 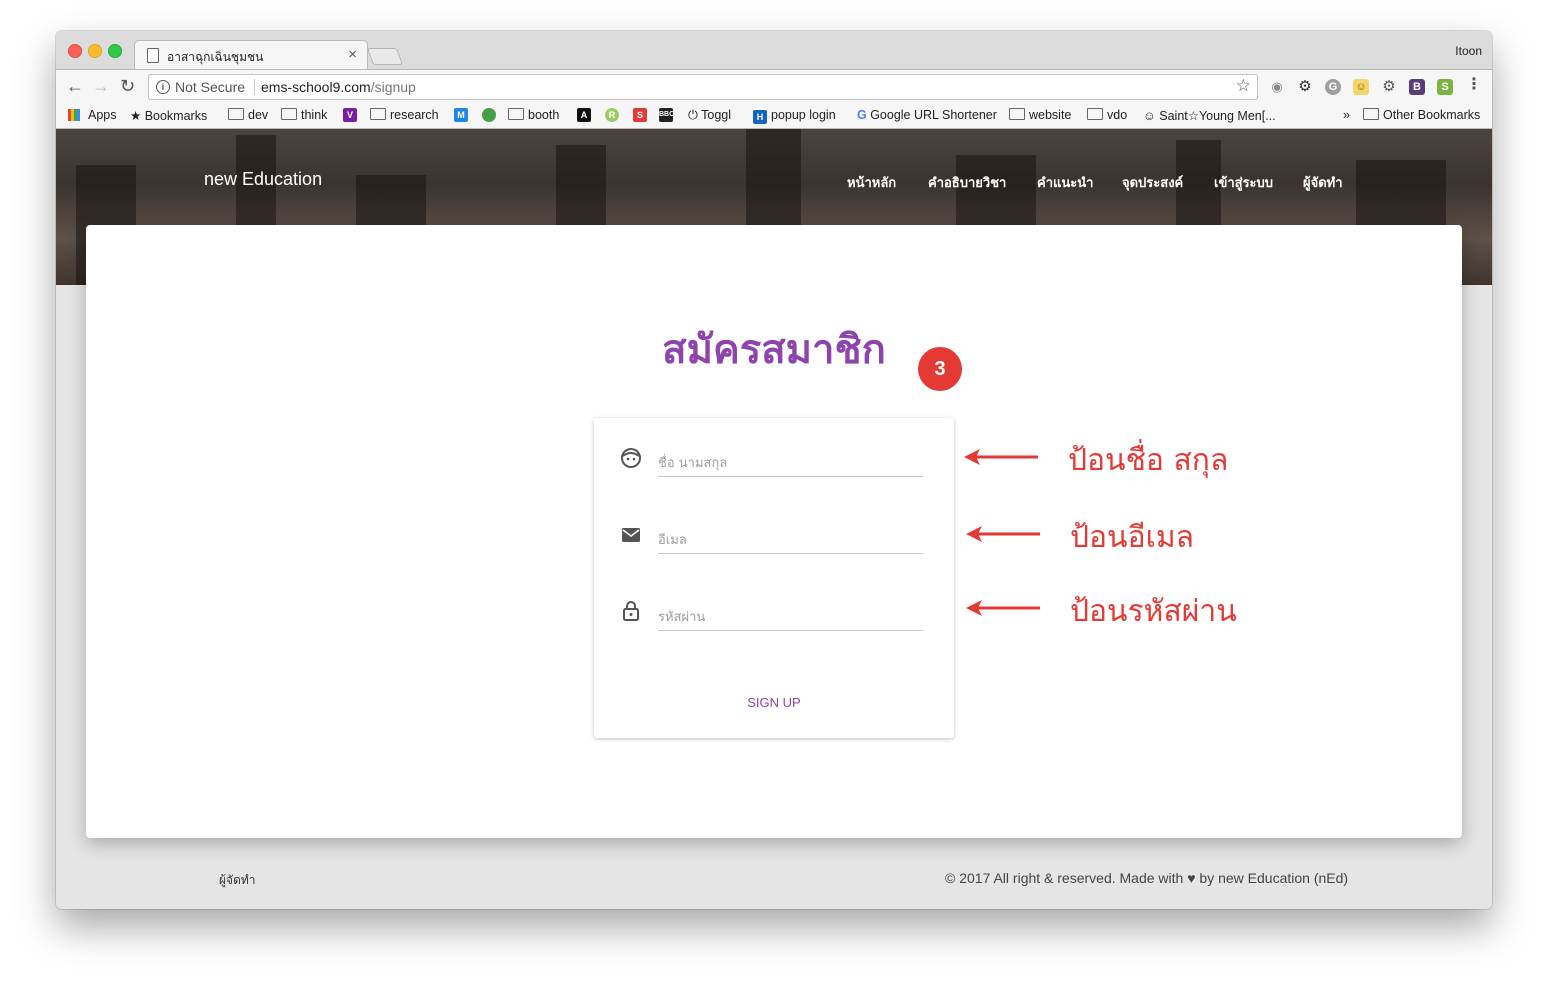 What do you see at coordinates (940, 369) in the screenshot?
I see `step-badge: 3` at bounding box center [940, 369].